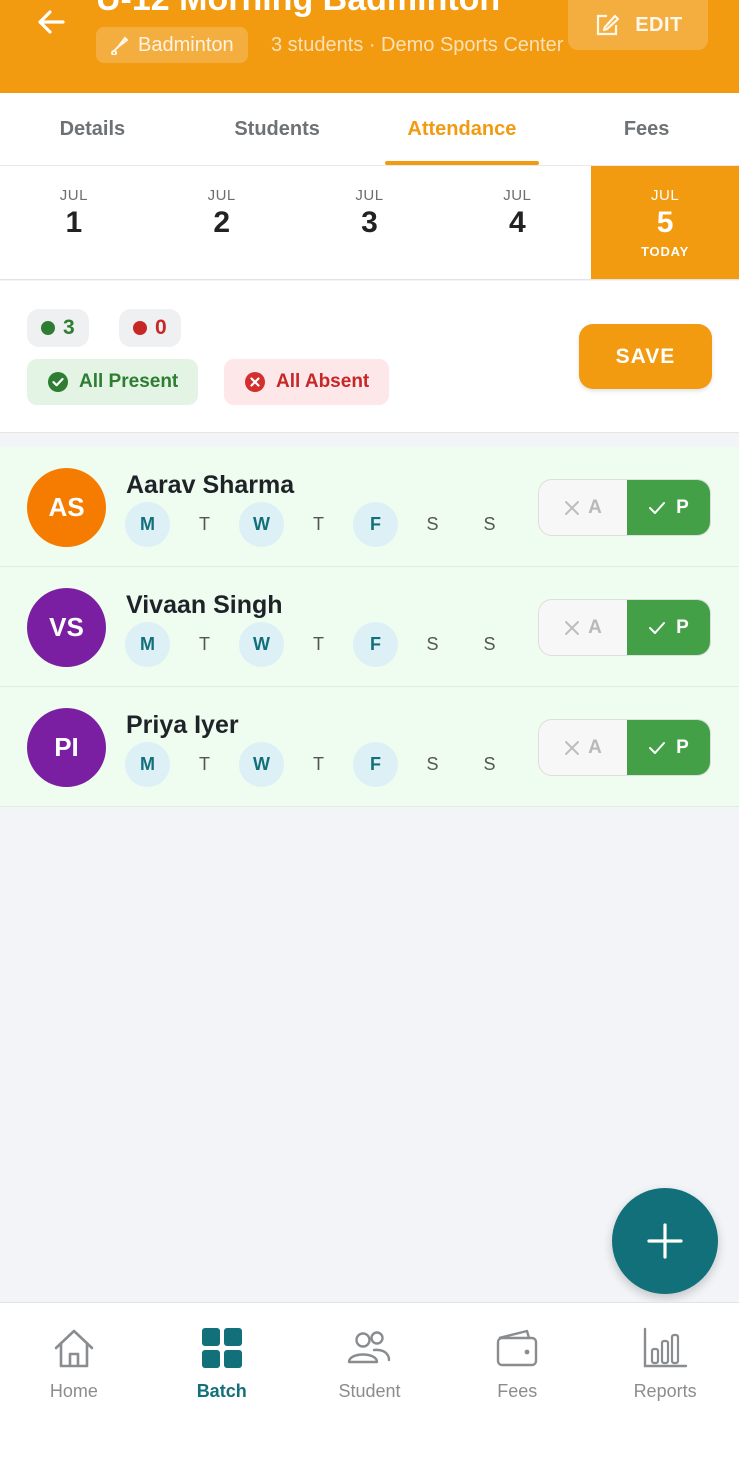  Describe the element at coordinates (74, 1348) in the screenshot. I see `home-icon` at that location.